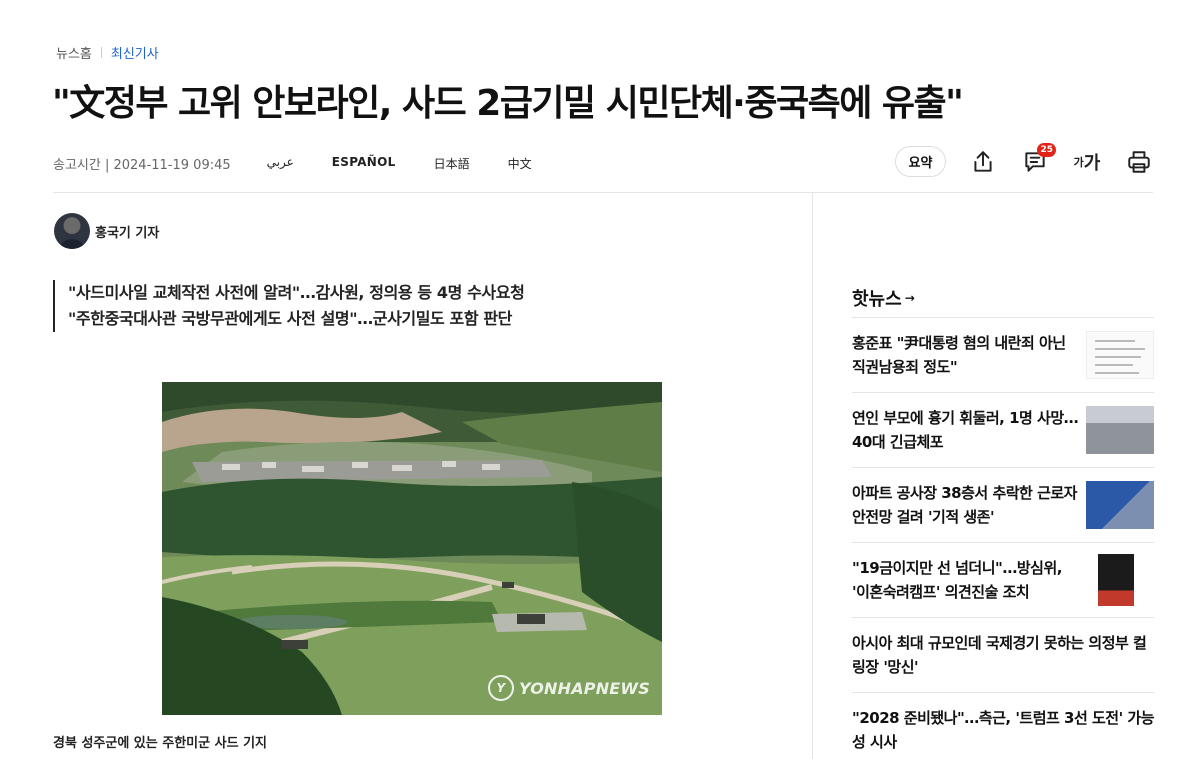 The width and height of the screenshot is (1183, 759). Describe the element at coordinates (364, 163) in the screenshot. I see `lang-spanish-link: ESPAÑOL` at that location.